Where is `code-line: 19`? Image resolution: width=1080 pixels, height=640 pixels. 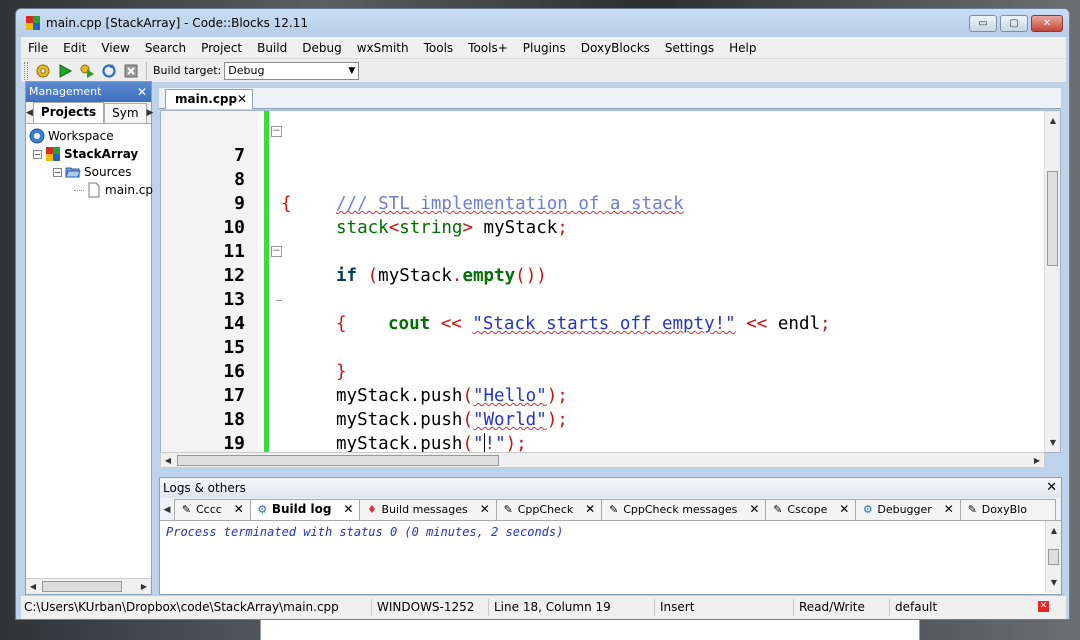
code-line: 19 is located at coordinates (601, 430).